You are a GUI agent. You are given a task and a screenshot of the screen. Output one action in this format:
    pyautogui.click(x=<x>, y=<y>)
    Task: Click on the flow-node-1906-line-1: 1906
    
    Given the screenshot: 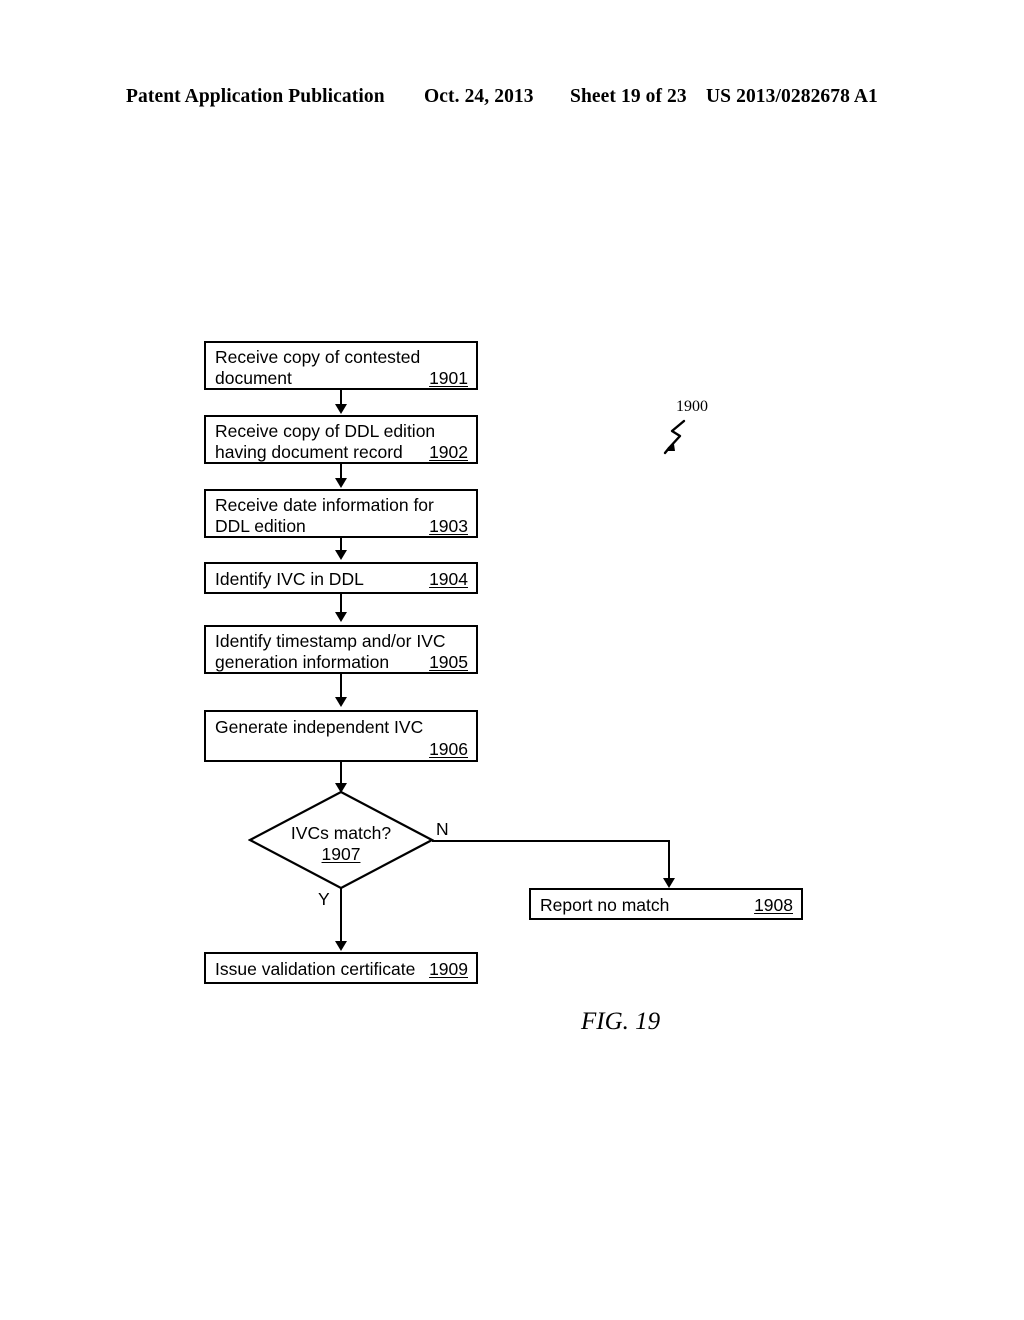 What is the action you would take?
    pyautogui.click(x=341, y=749)
    